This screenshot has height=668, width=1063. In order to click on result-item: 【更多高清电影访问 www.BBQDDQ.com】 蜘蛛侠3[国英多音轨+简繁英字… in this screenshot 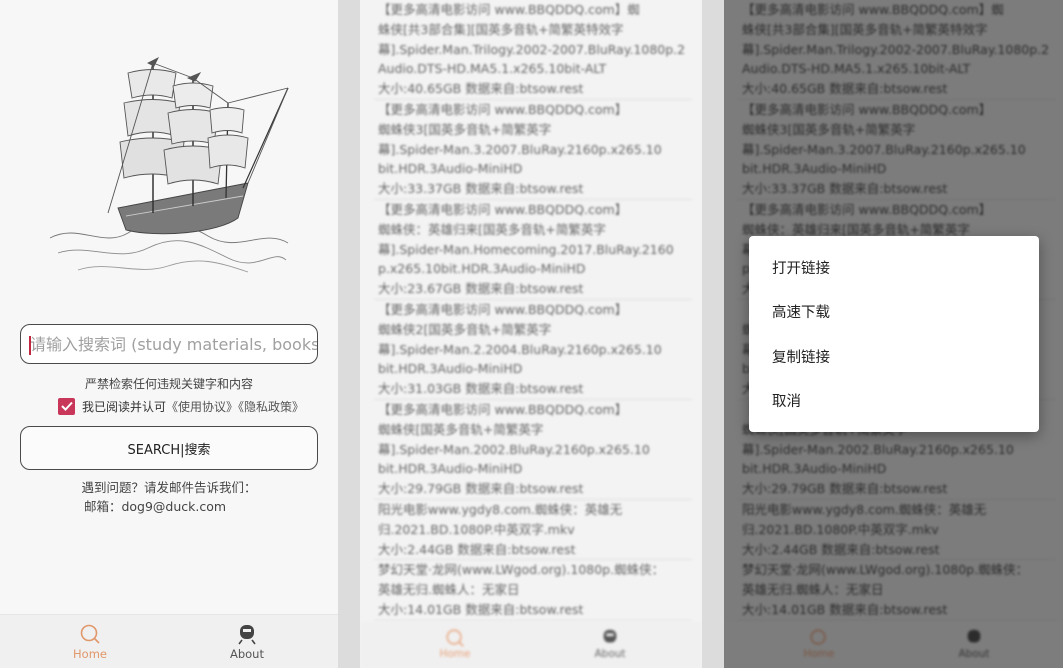, I will do `click(533, 150)`.